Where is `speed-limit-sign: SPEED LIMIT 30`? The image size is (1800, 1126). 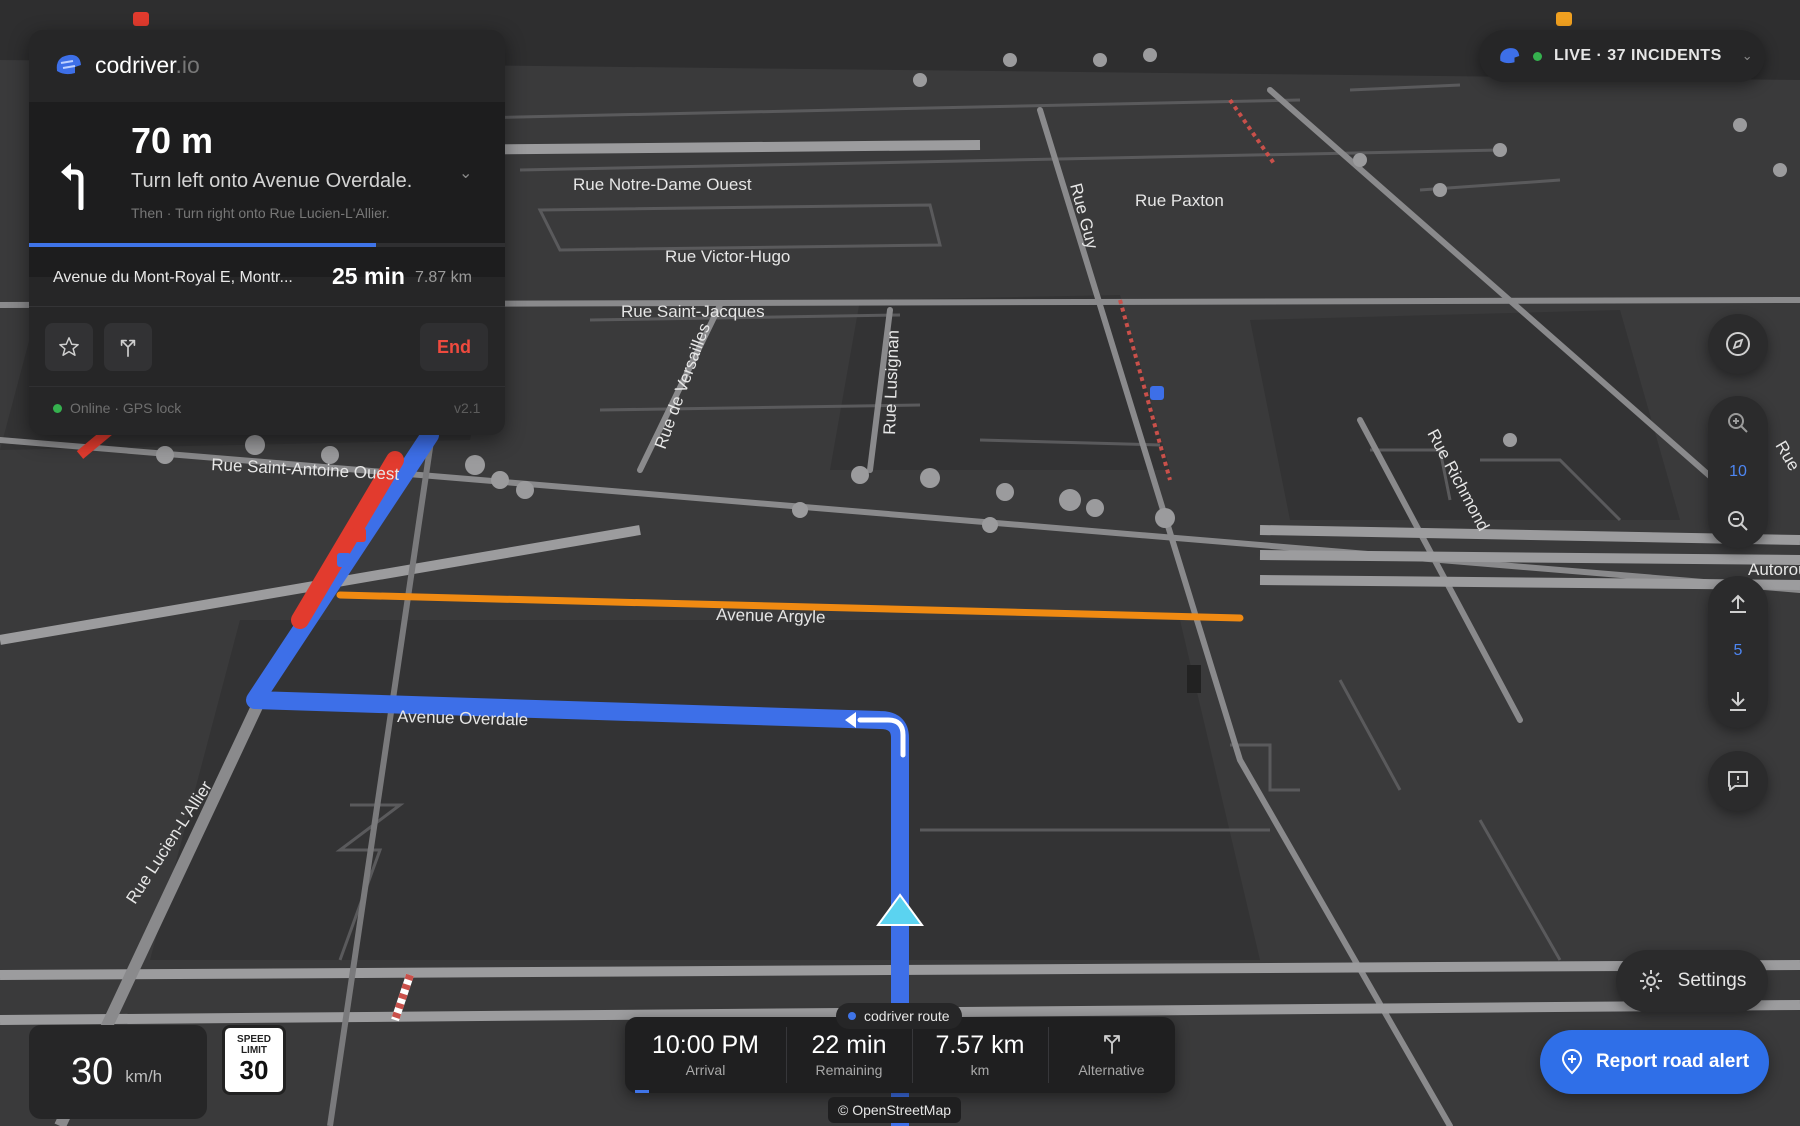 speed-limit-sign: SPEED LIMIT 30 is located at coordinates (254, 1060).